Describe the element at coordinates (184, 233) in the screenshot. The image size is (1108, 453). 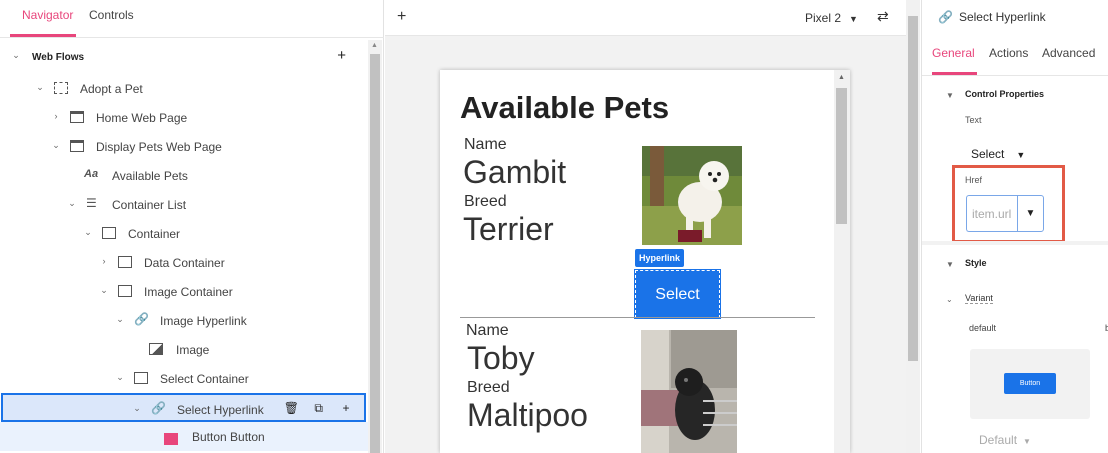
I see `tree-item-container: ⌄ Container` at that location.